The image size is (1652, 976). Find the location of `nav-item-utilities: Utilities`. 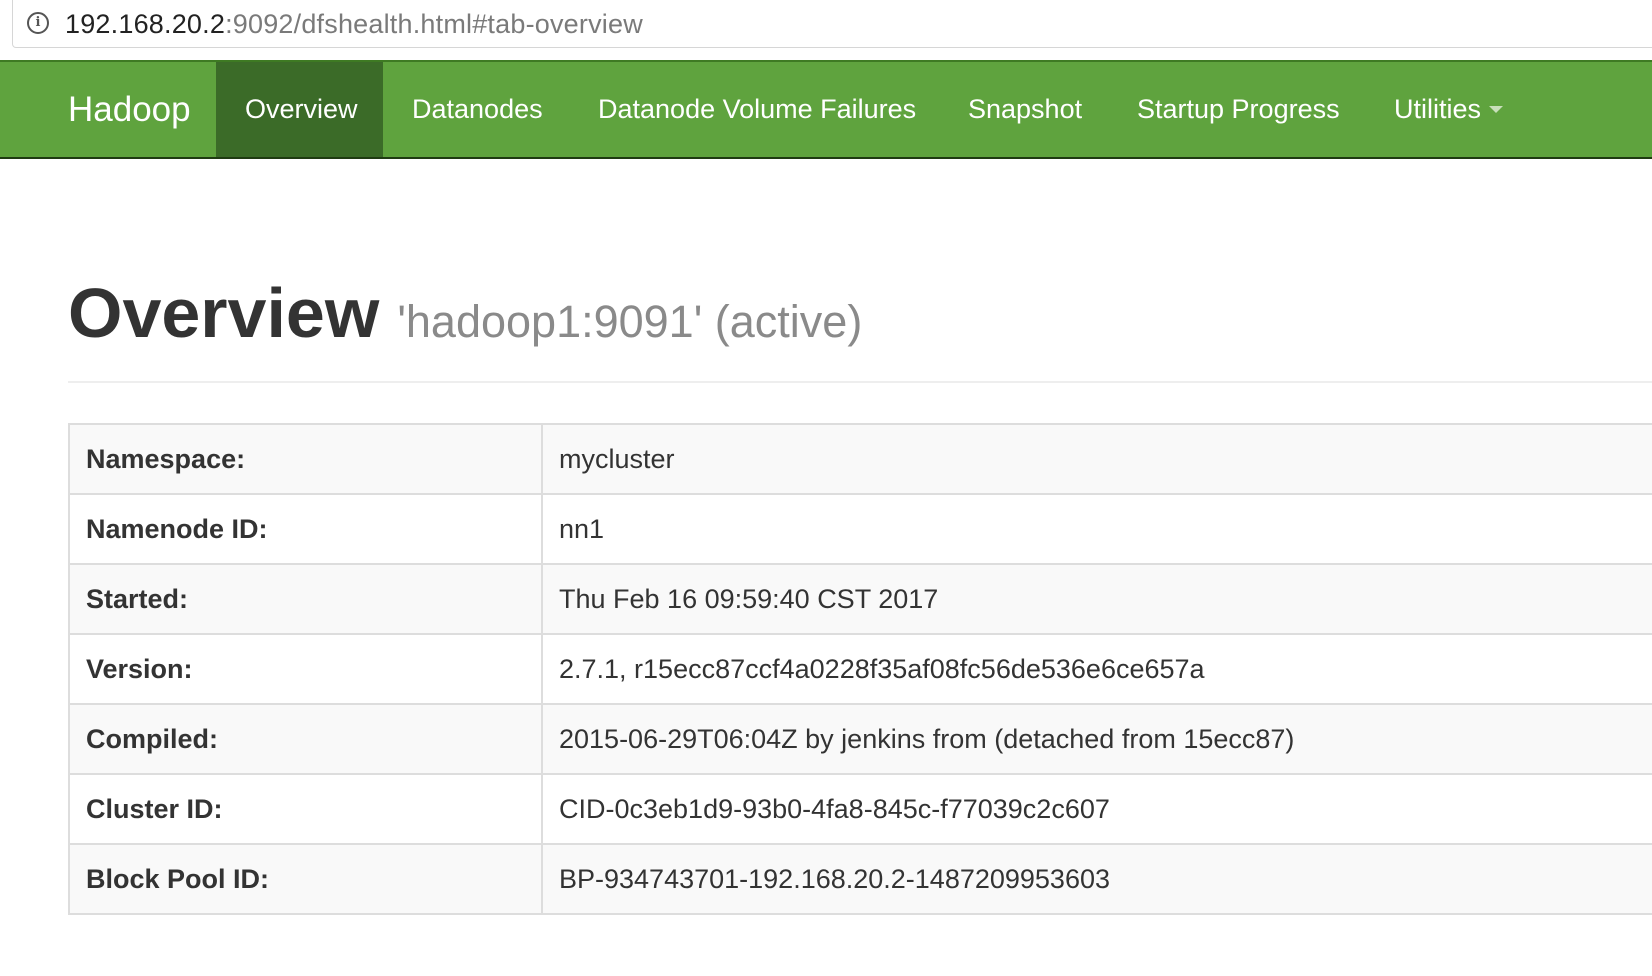

nav-item-utilities: Utilities is located at coordinates (1448, 109).